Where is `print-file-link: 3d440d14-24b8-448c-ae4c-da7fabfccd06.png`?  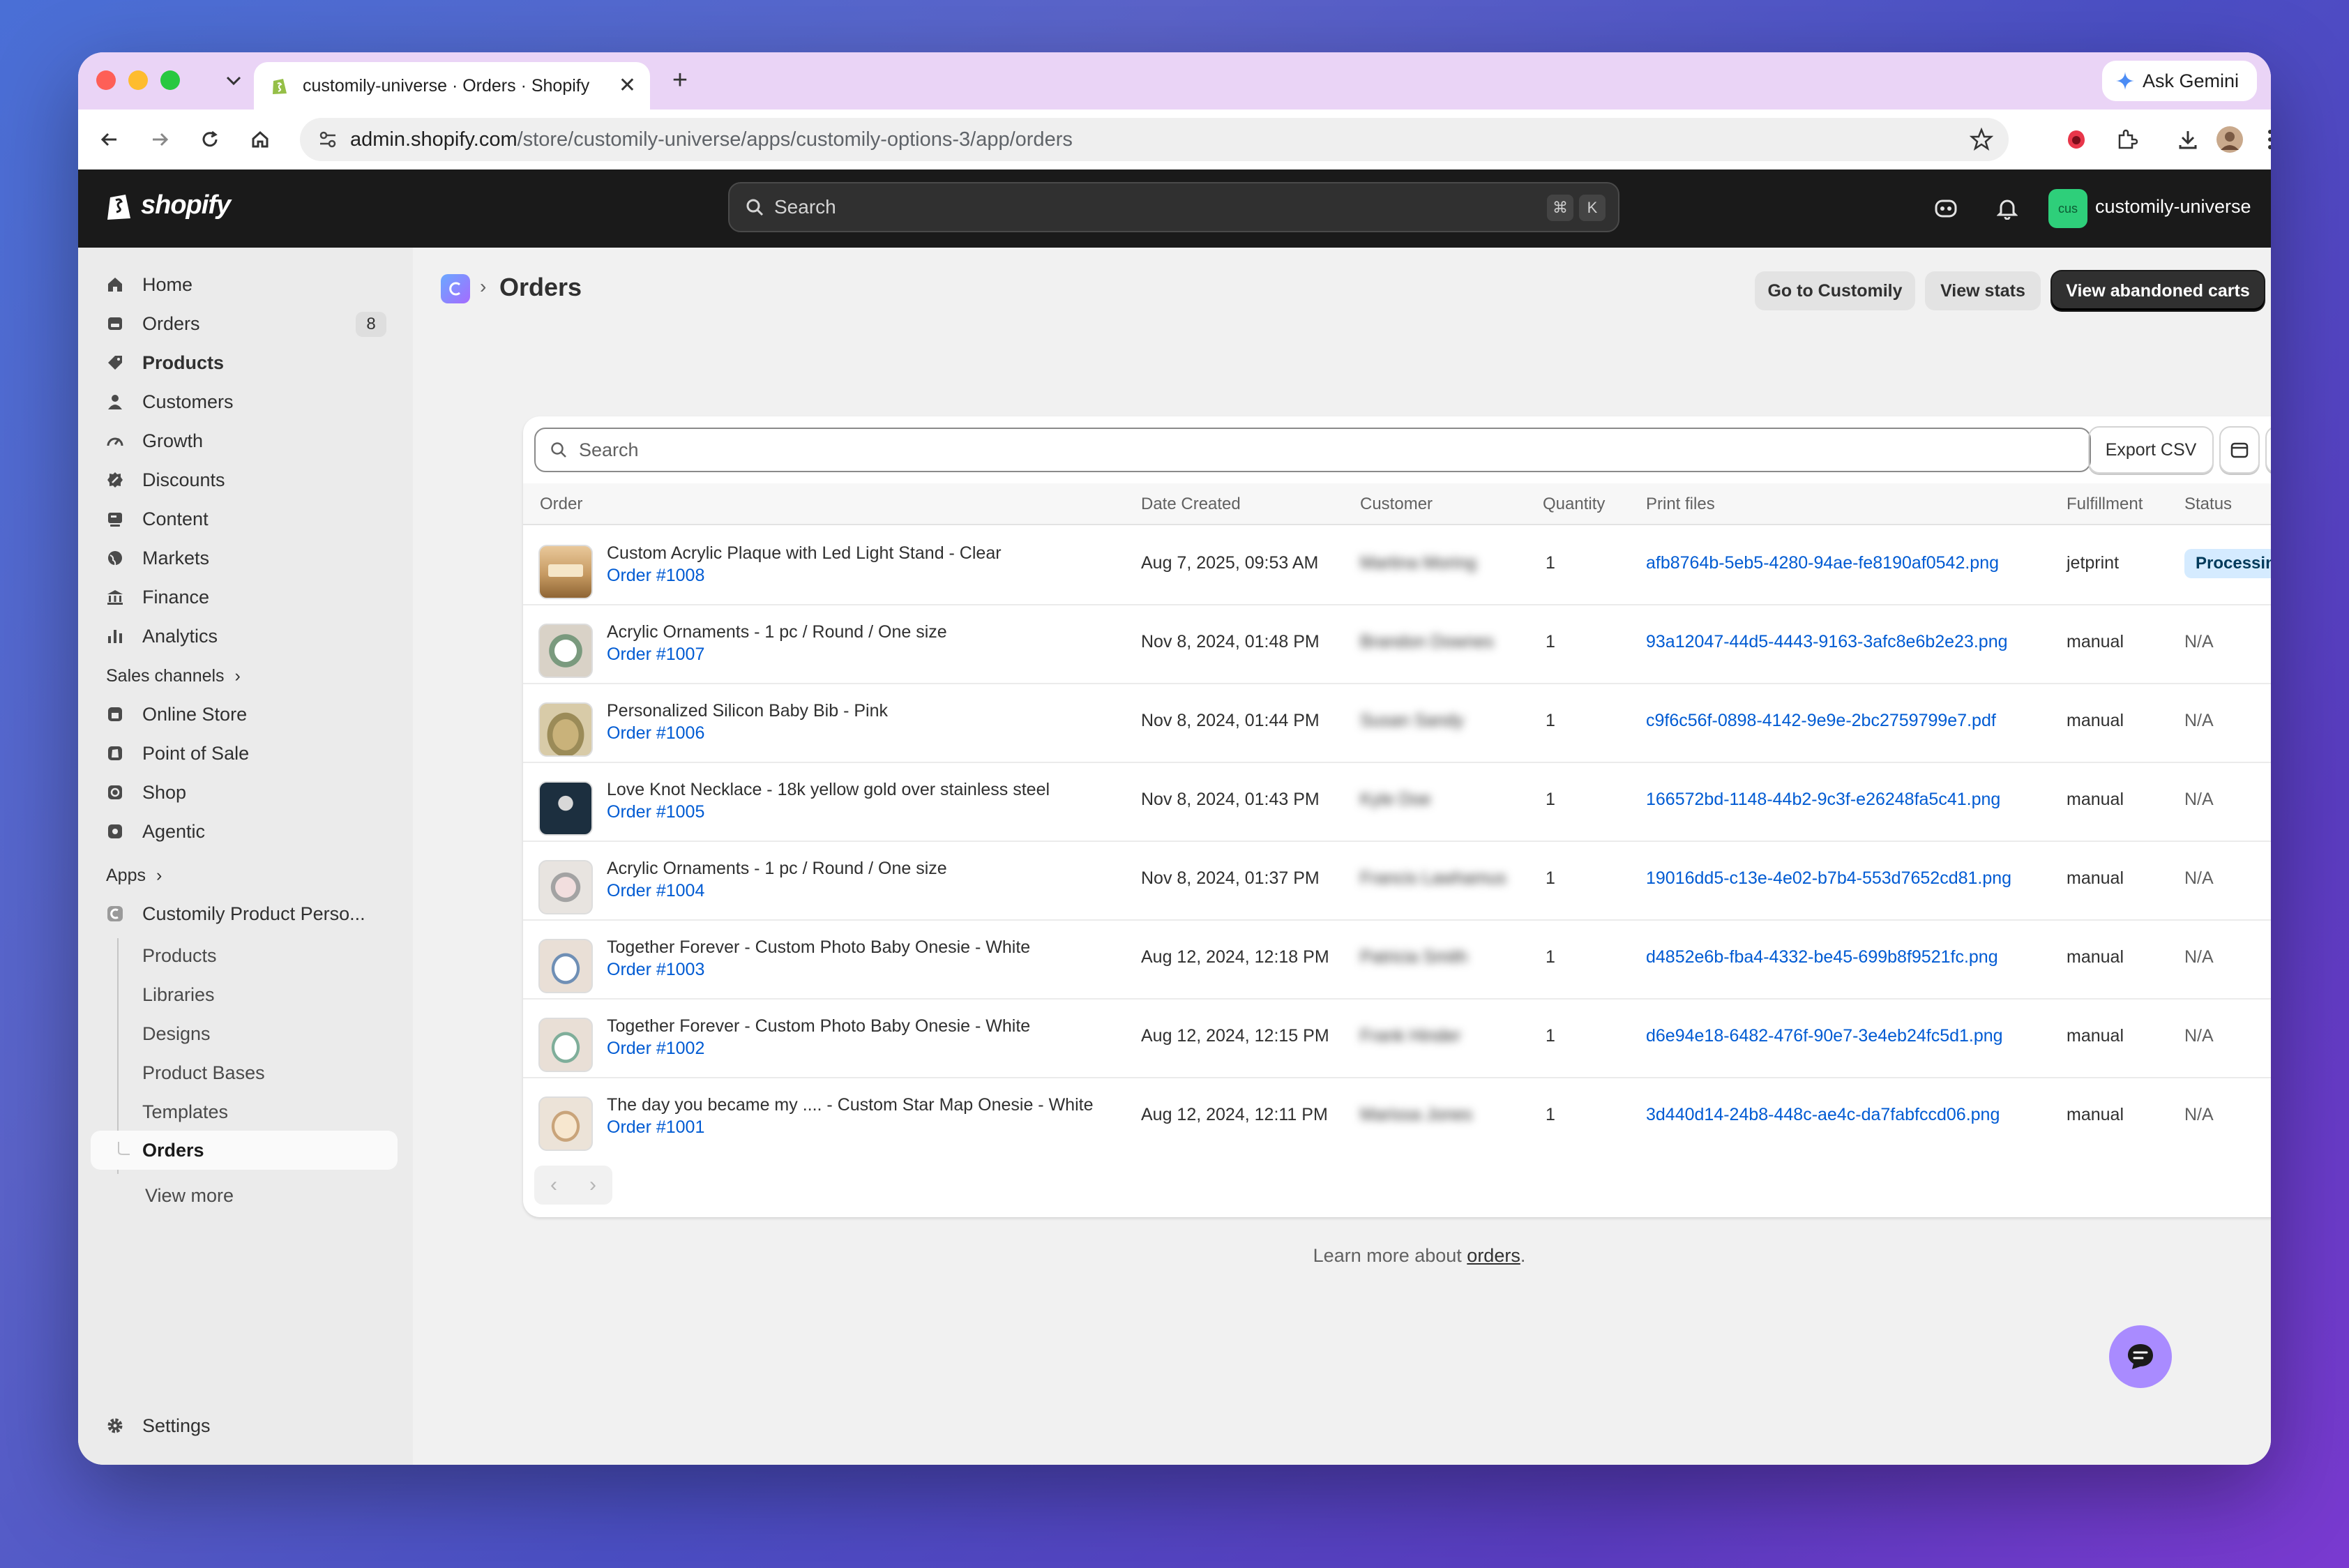 print-file-link: 3d440d14-24b8-448c-ae4c-da7fabfccd06.png is located at coordinates (1823, 1115).